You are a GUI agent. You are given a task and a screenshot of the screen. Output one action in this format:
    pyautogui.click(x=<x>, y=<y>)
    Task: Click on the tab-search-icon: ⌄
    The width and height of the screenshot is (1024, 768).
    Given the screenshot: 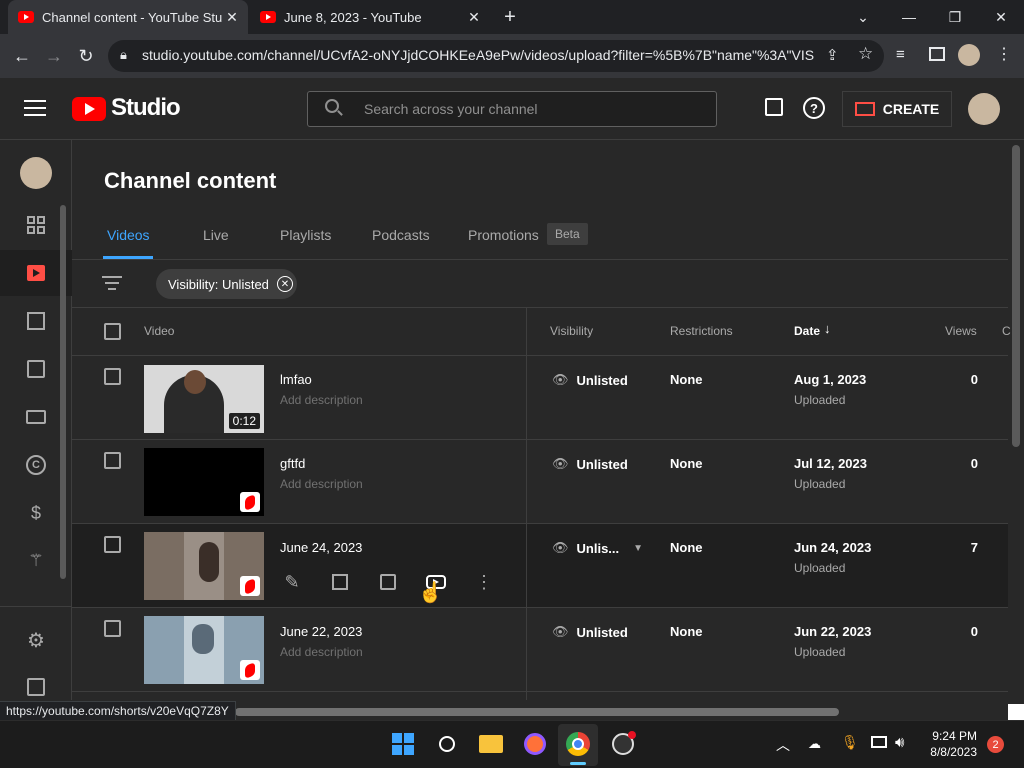 What is the action you would take?
    pyautogui.click(x=863, y=17)
    